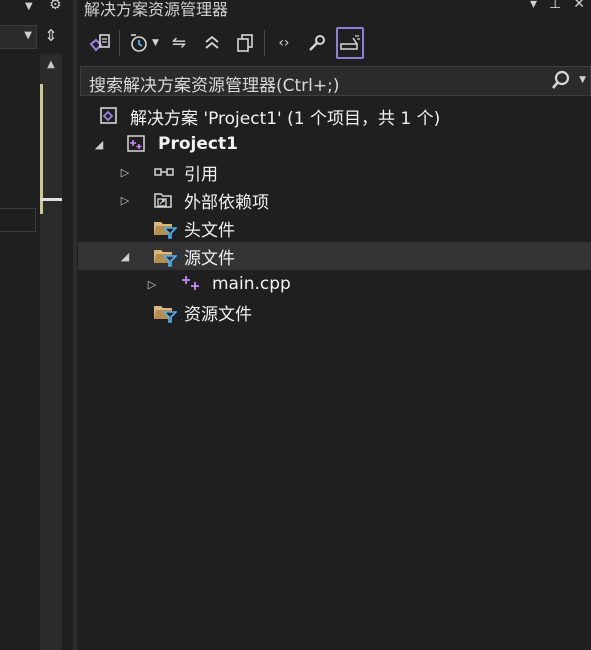  What do you see at coordinates (155, 43) in the screenshot?
I see `history-dropdown-icon: ▼` at bounding box center [155, 43].